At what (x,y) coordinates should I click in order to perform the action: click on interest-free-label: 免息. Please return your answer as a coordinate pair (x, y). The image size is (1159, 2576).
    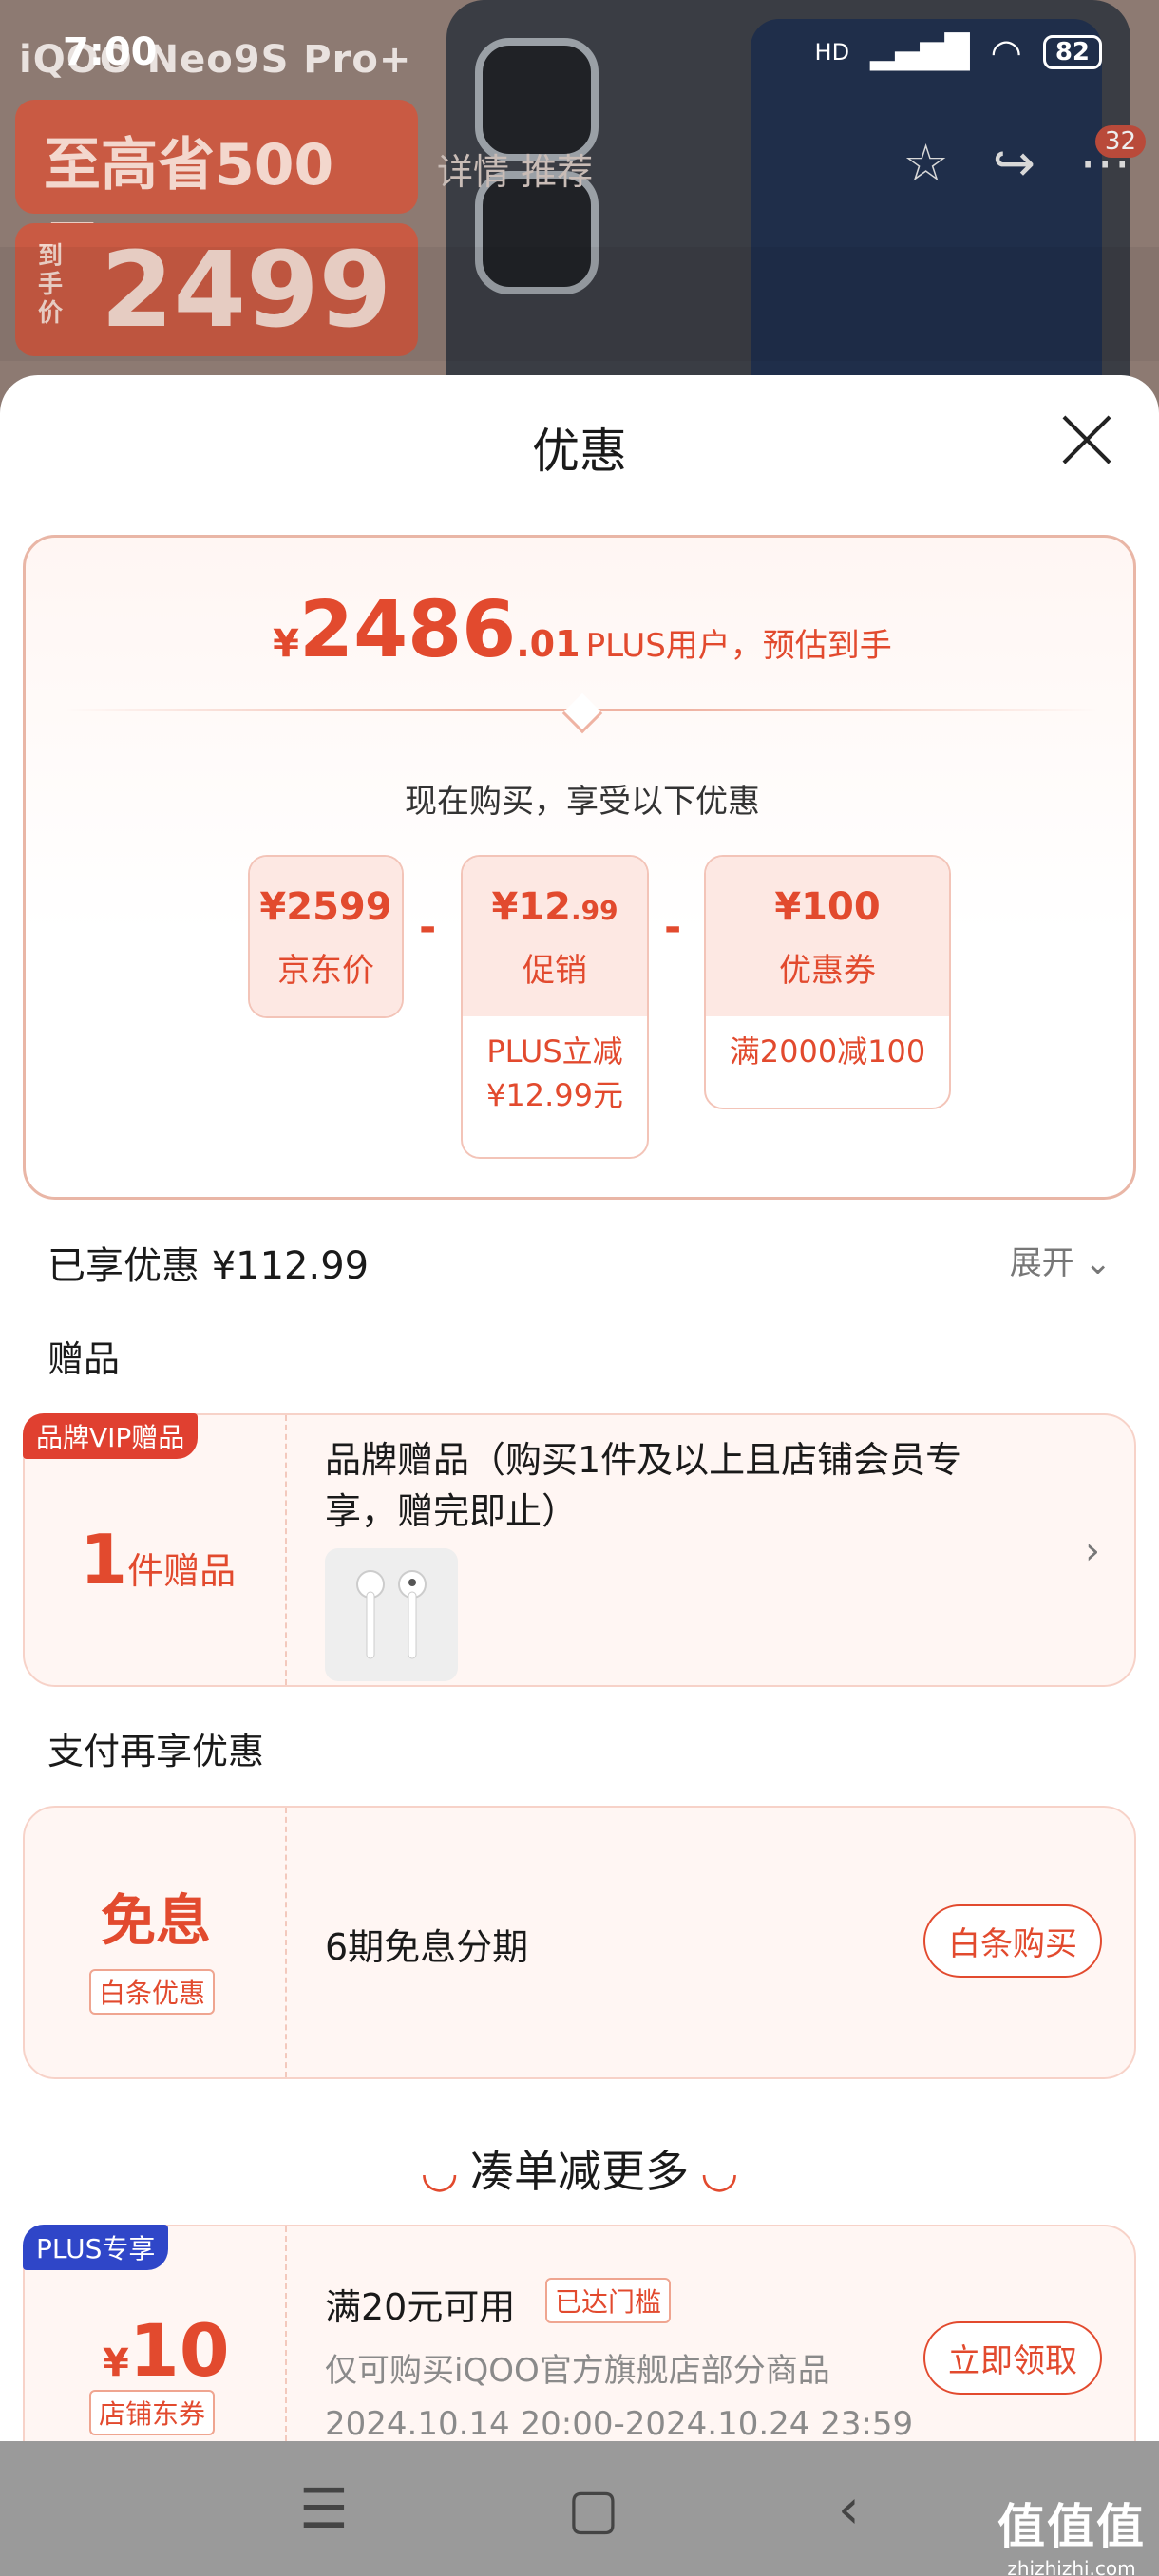
    Looking at the image, I should click on (155, 1920).